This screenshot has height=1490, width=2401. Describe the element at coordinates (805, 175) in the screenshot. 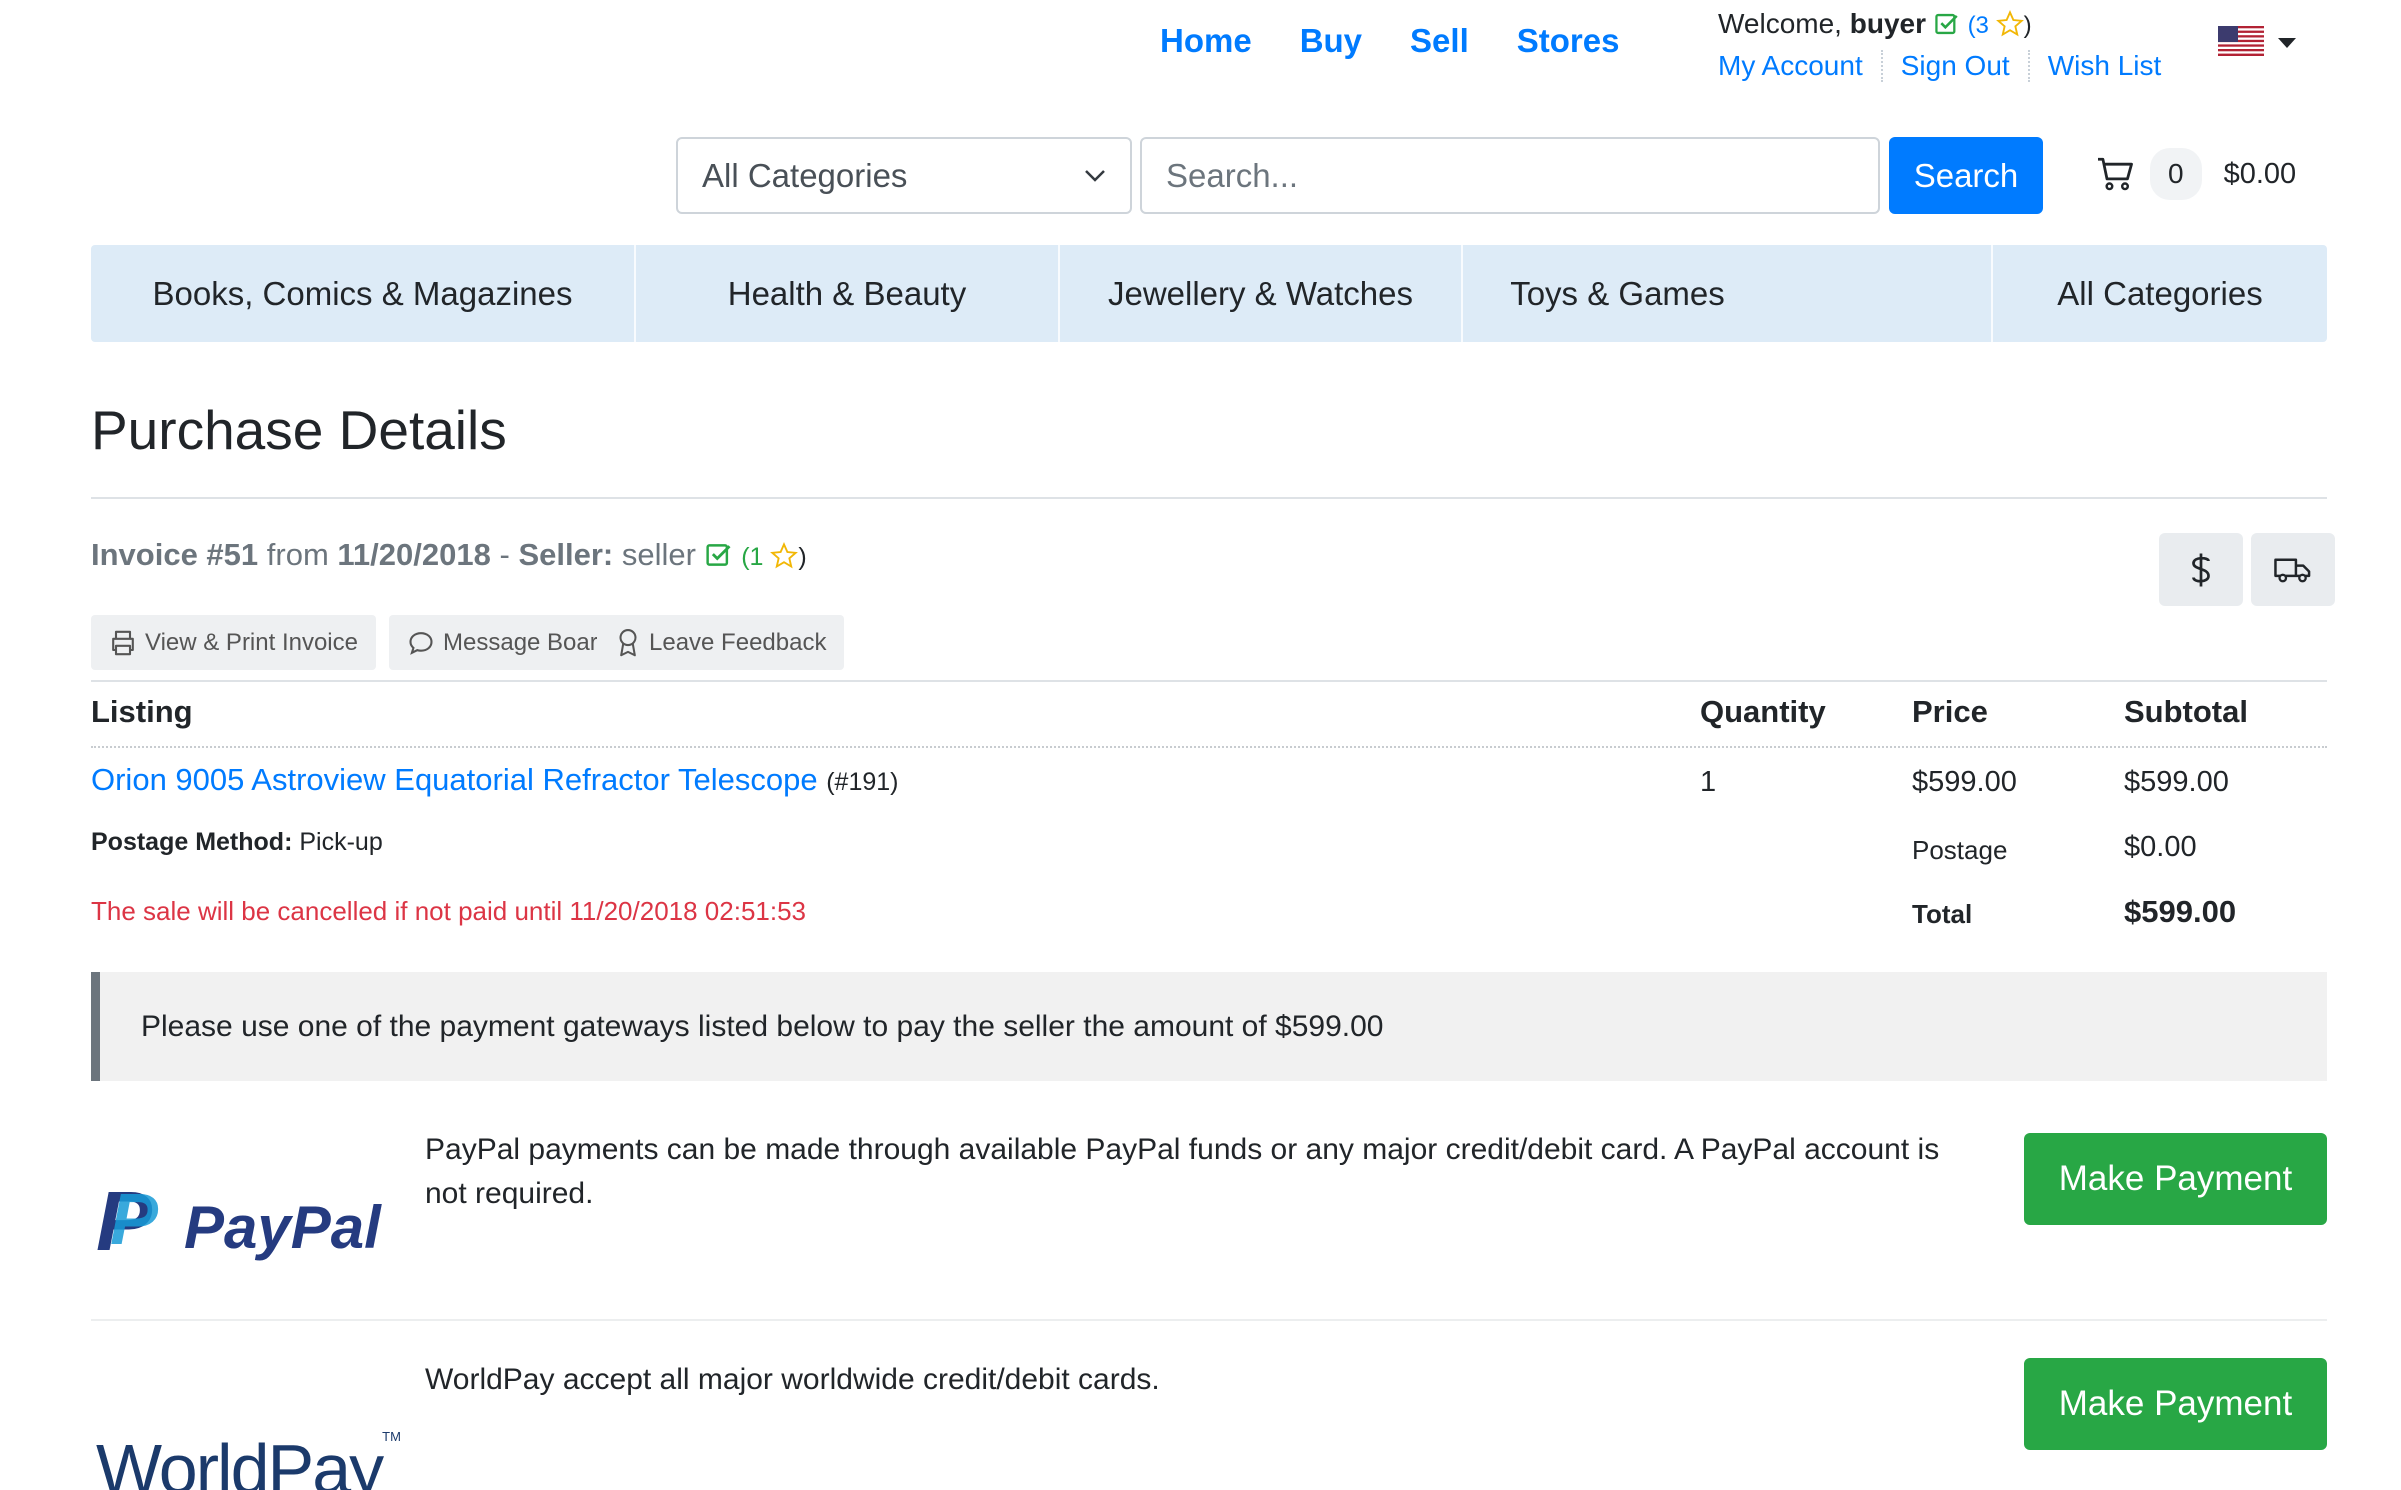

I see `category-select-value: All Categories` at that location.